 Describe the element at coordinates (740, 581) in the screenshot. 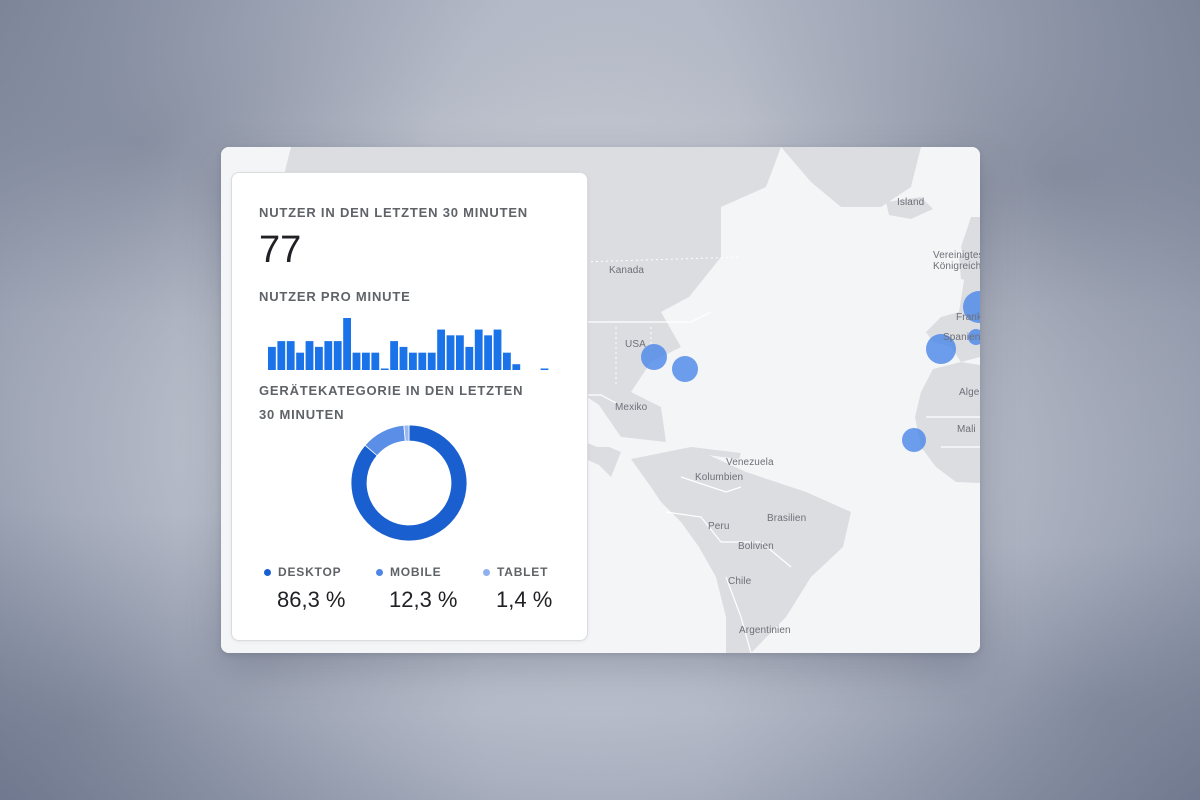

I see `map-label-chile: Chile` at that location.